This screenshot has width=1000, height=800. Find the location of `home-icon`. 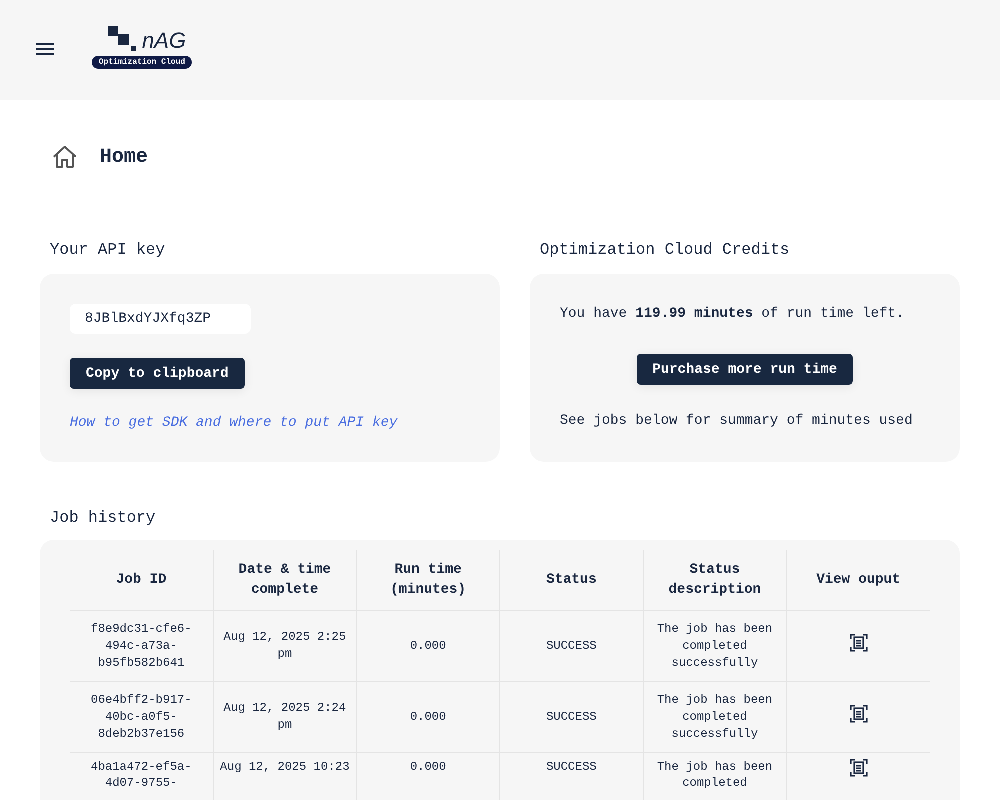

home-icon is located at coordinates (65, 157).